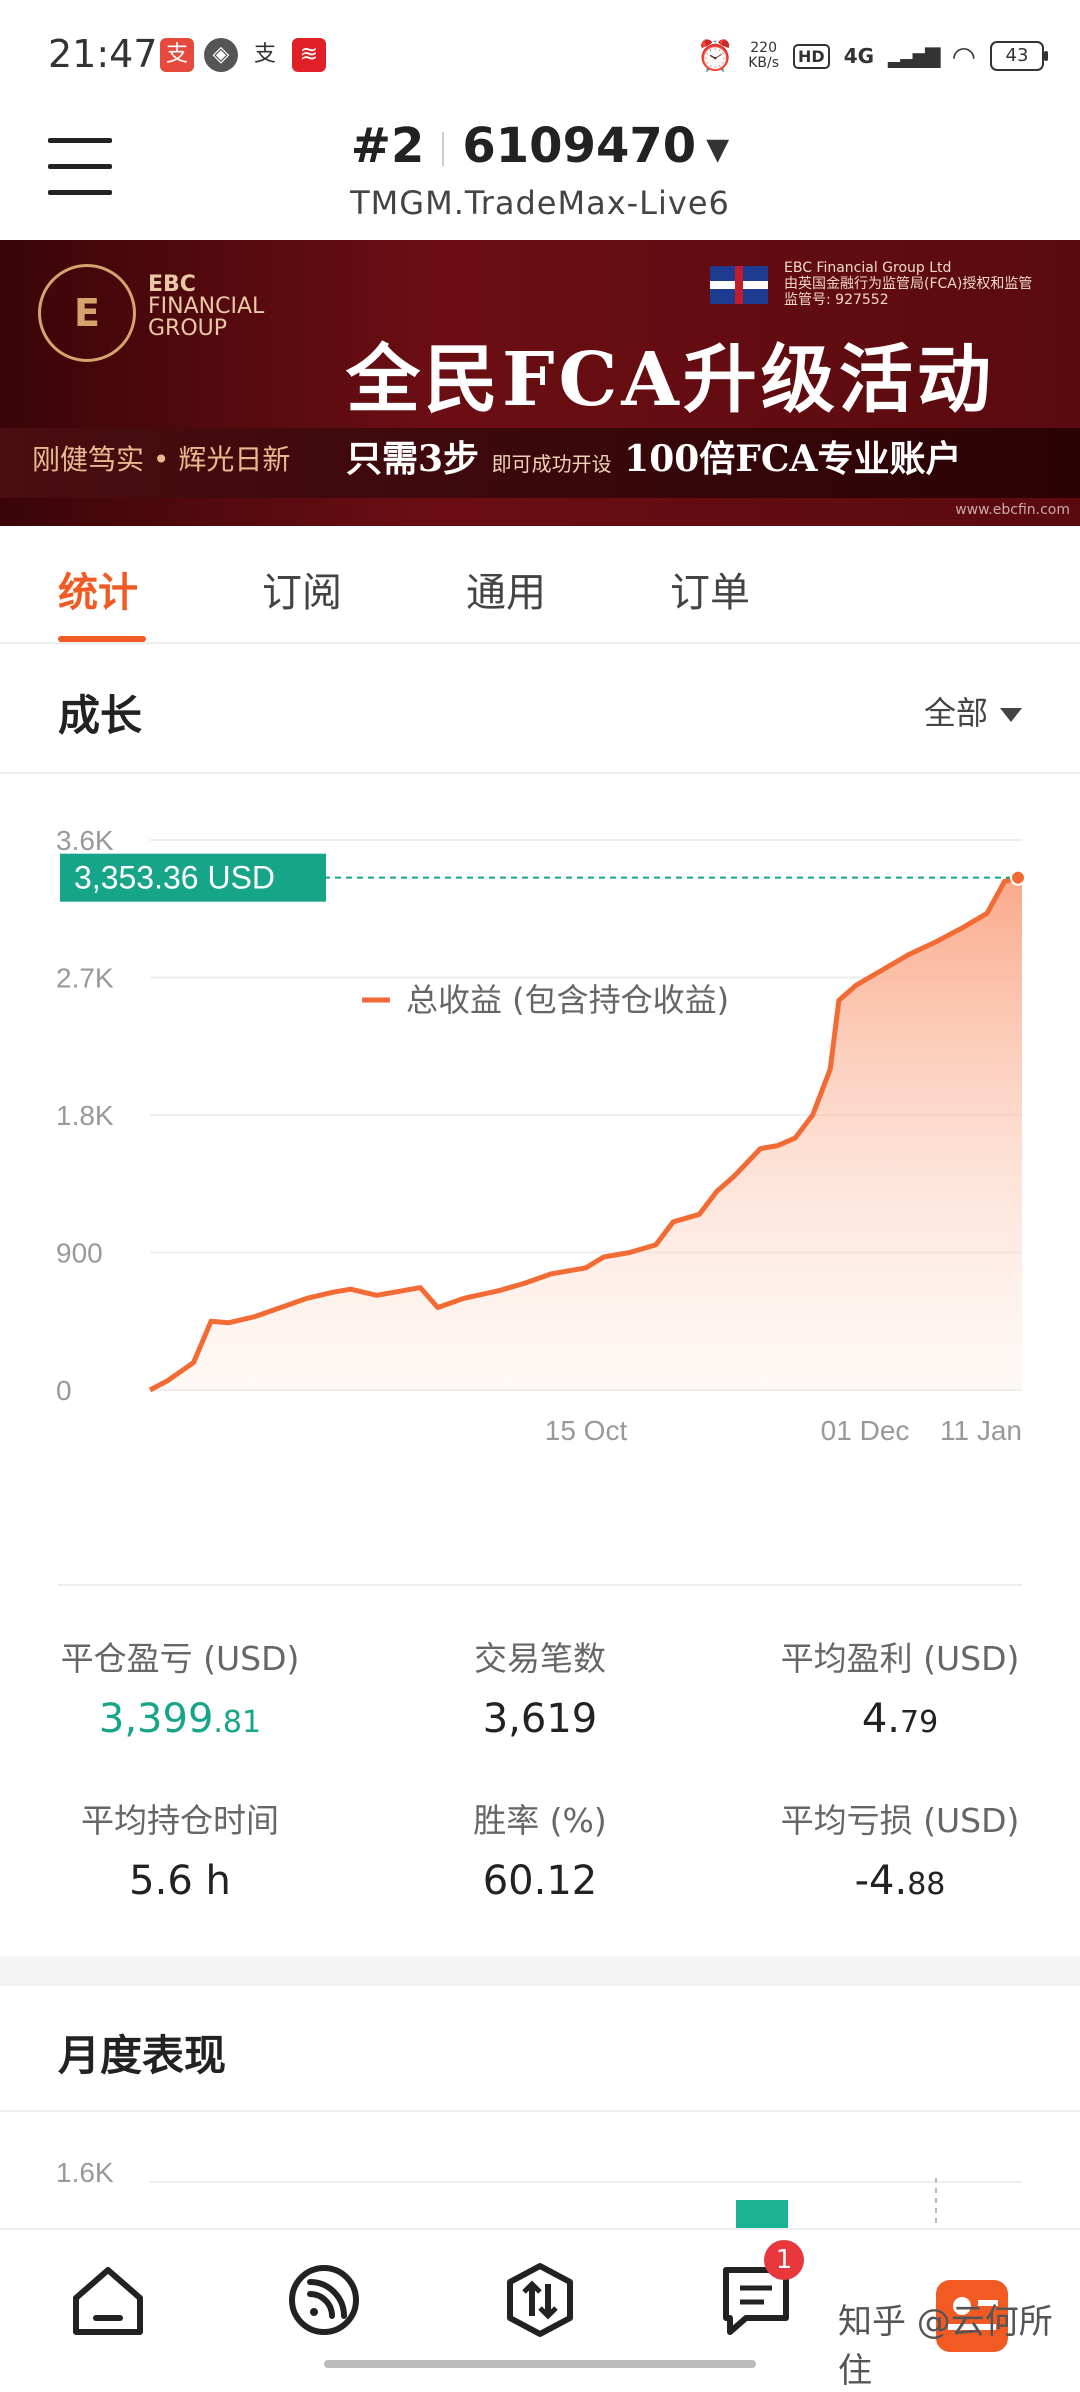 Image resolution: width=1080 pixels, height=2392 pixels. I want to click on stat-value: 3,399.81, so click(180, 1719).